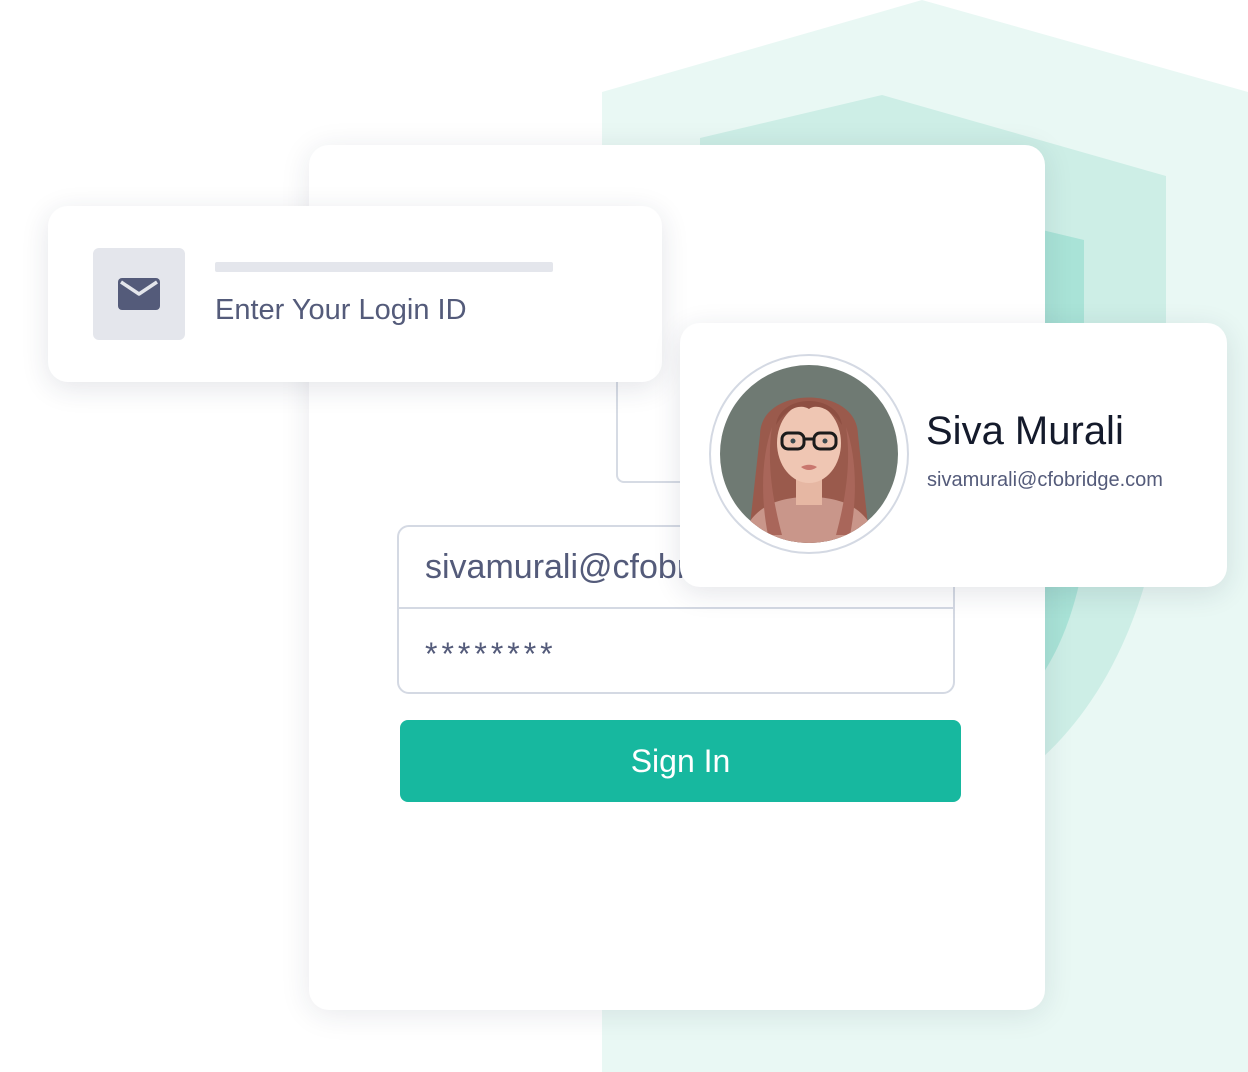 The height and width of the screenshot is (1072, 1248). Describe the element at coordinates (384, 267) in the screenshot. I see `login-id-placeholder-bar` at that location.